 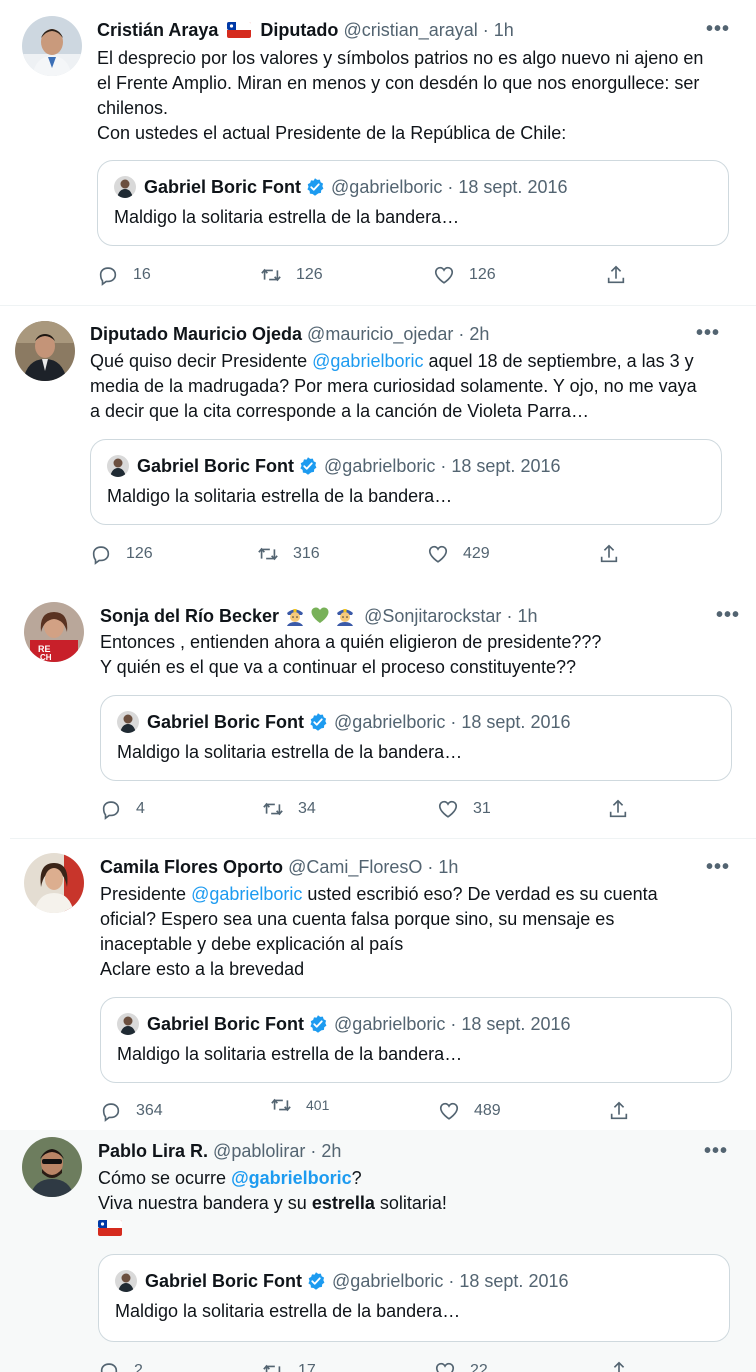 I want to click on author-handle: @Sonjitarockstar, so click(x=432, y=616).